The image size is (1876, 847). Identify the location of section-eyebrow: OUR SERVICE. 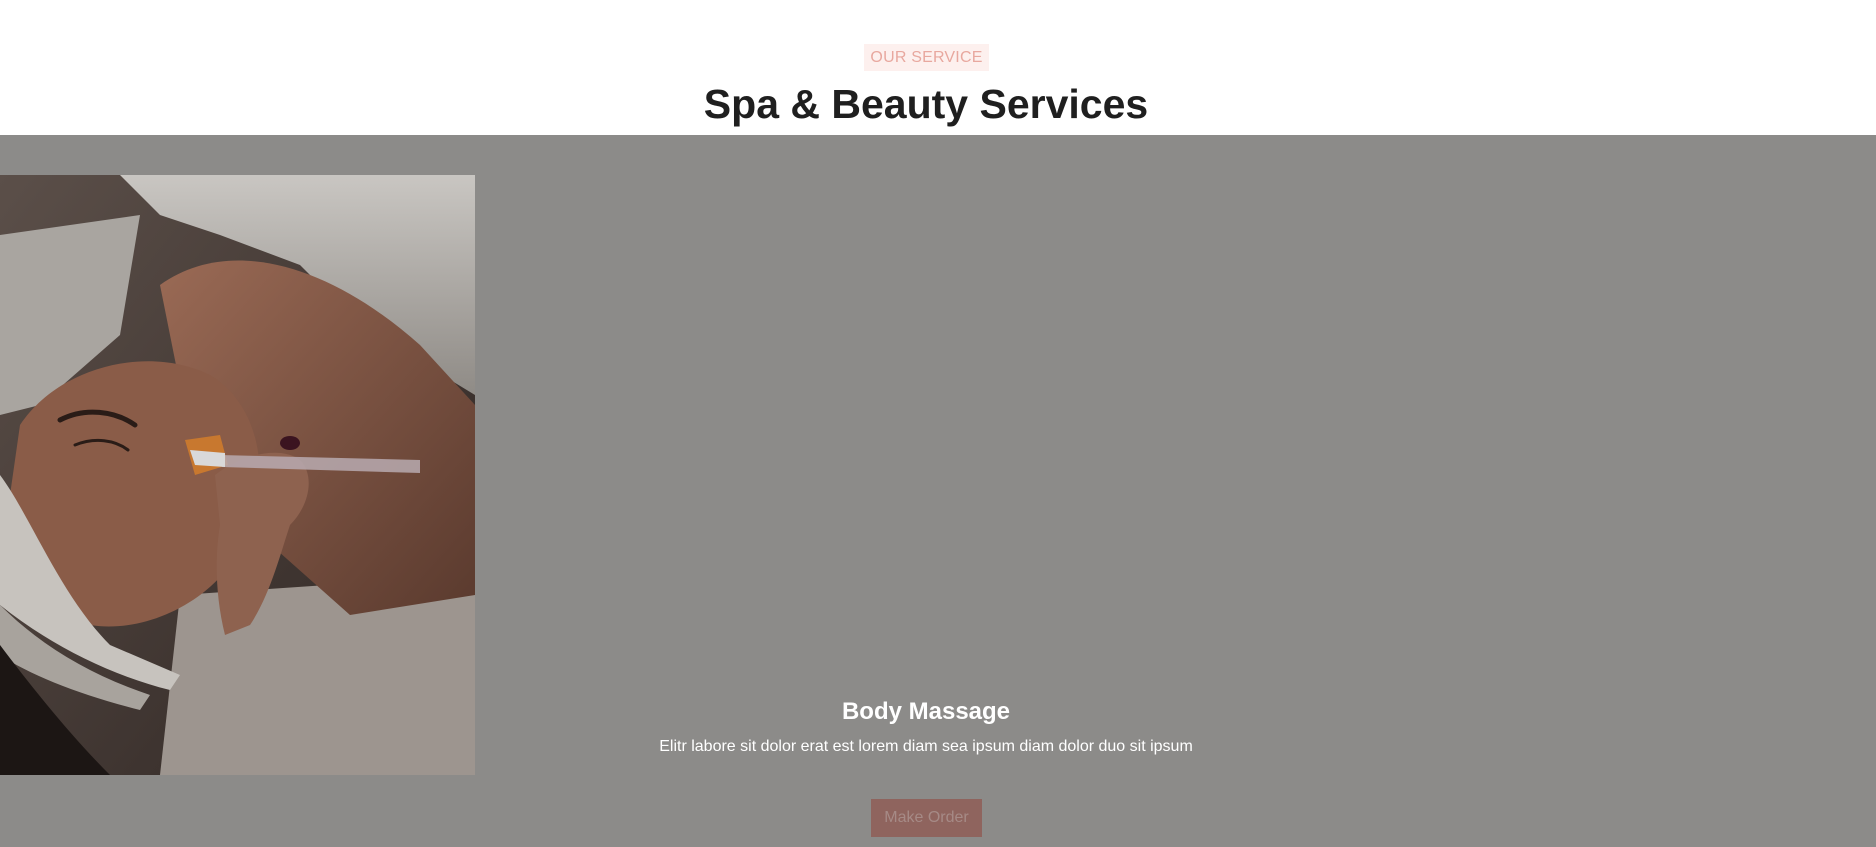
(926, 57).